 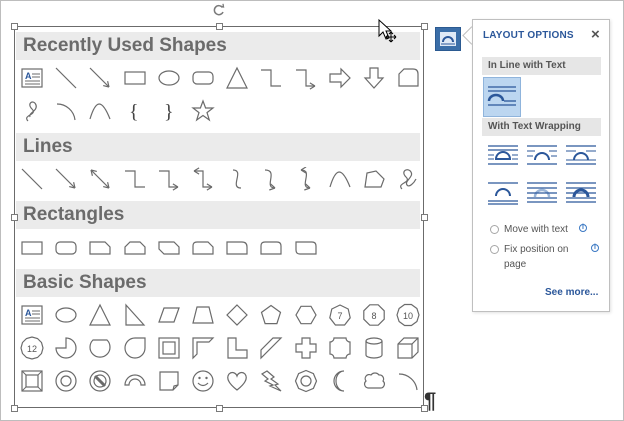 What do you see at coordinates (169, 381) in the screenshot?
I see `folded-corner-icon` at bounding box center [169, 381].